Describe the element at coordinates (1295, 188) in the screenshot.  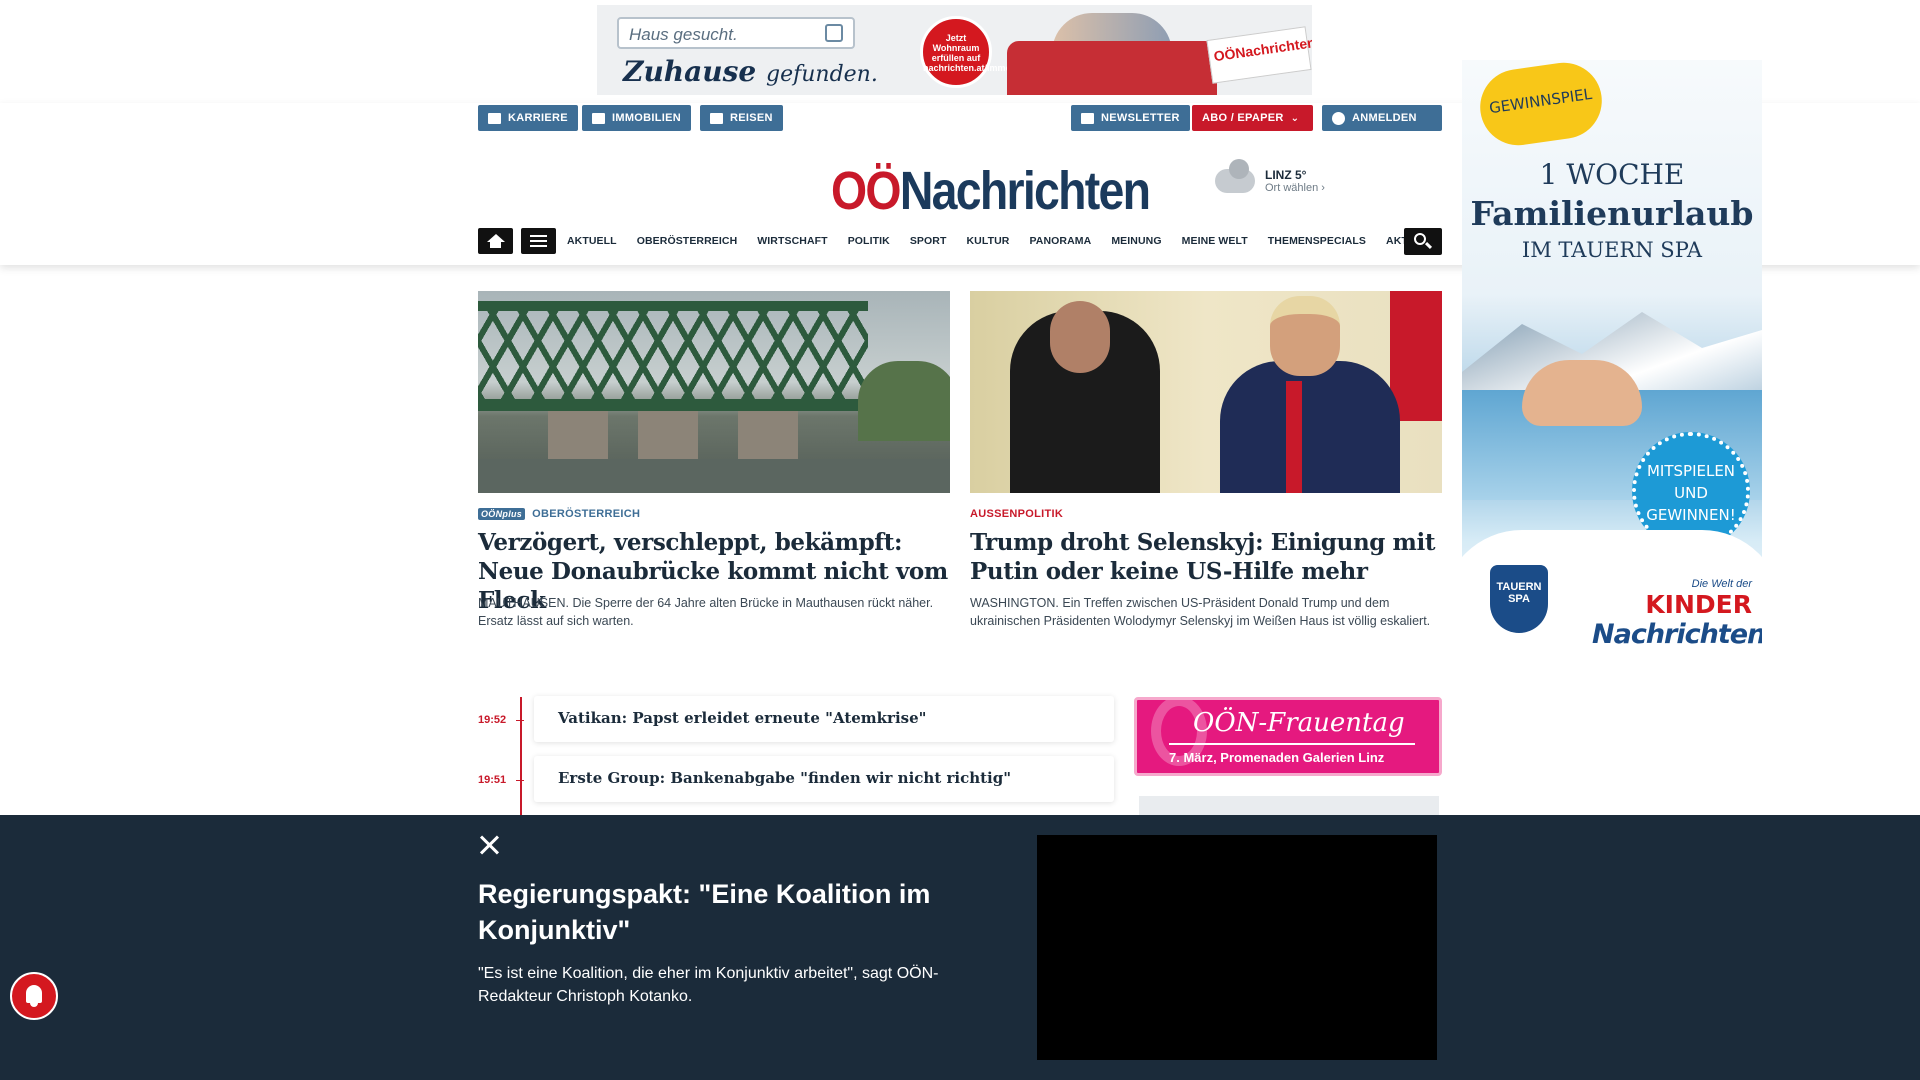
I see `weather-choose-location: Ort wählen ›` at that location.